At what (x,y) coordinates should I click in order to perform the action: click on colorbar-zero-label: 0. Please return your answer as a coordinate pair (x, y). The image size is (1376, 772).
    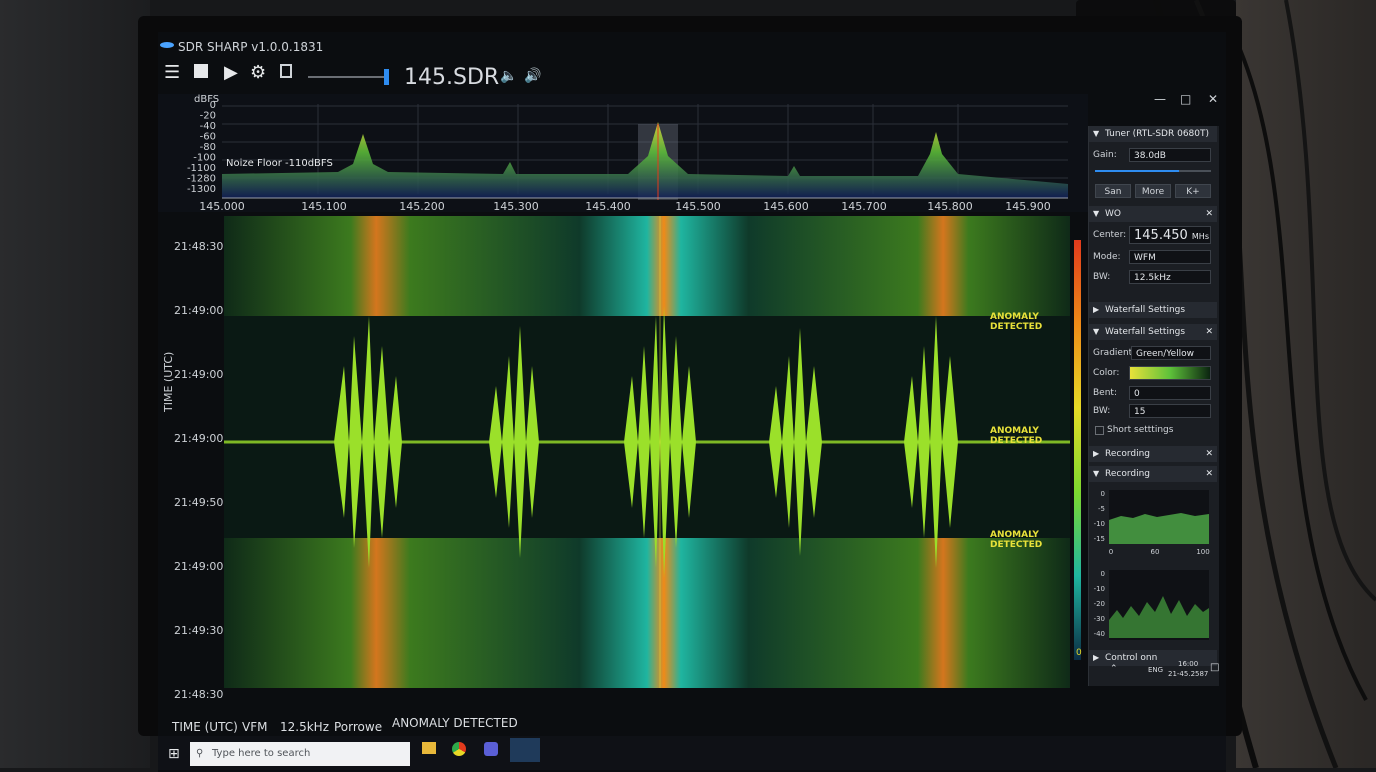
    Looking at the image, I should click on (1079, 653).